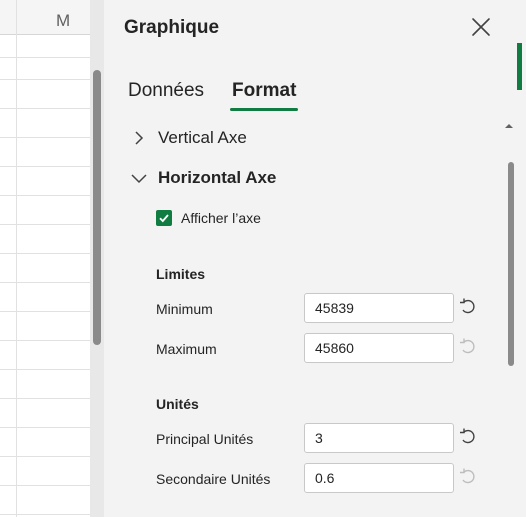 This screenshot has height=517, width=526. I want to click on chevron-right-icon, so click(139, 138).